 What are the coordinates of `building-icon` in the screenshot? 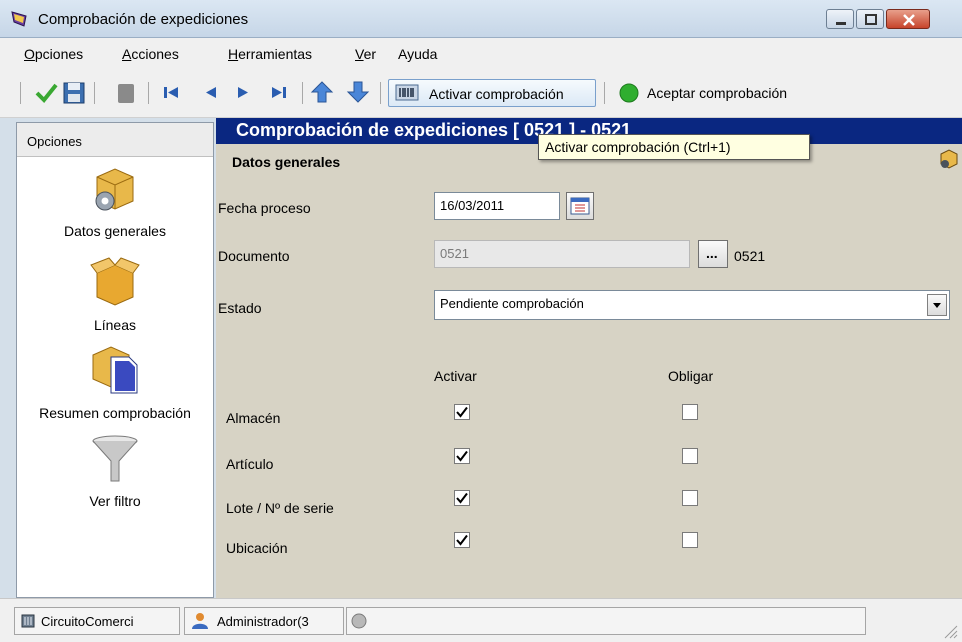 It's located at (28, 621).